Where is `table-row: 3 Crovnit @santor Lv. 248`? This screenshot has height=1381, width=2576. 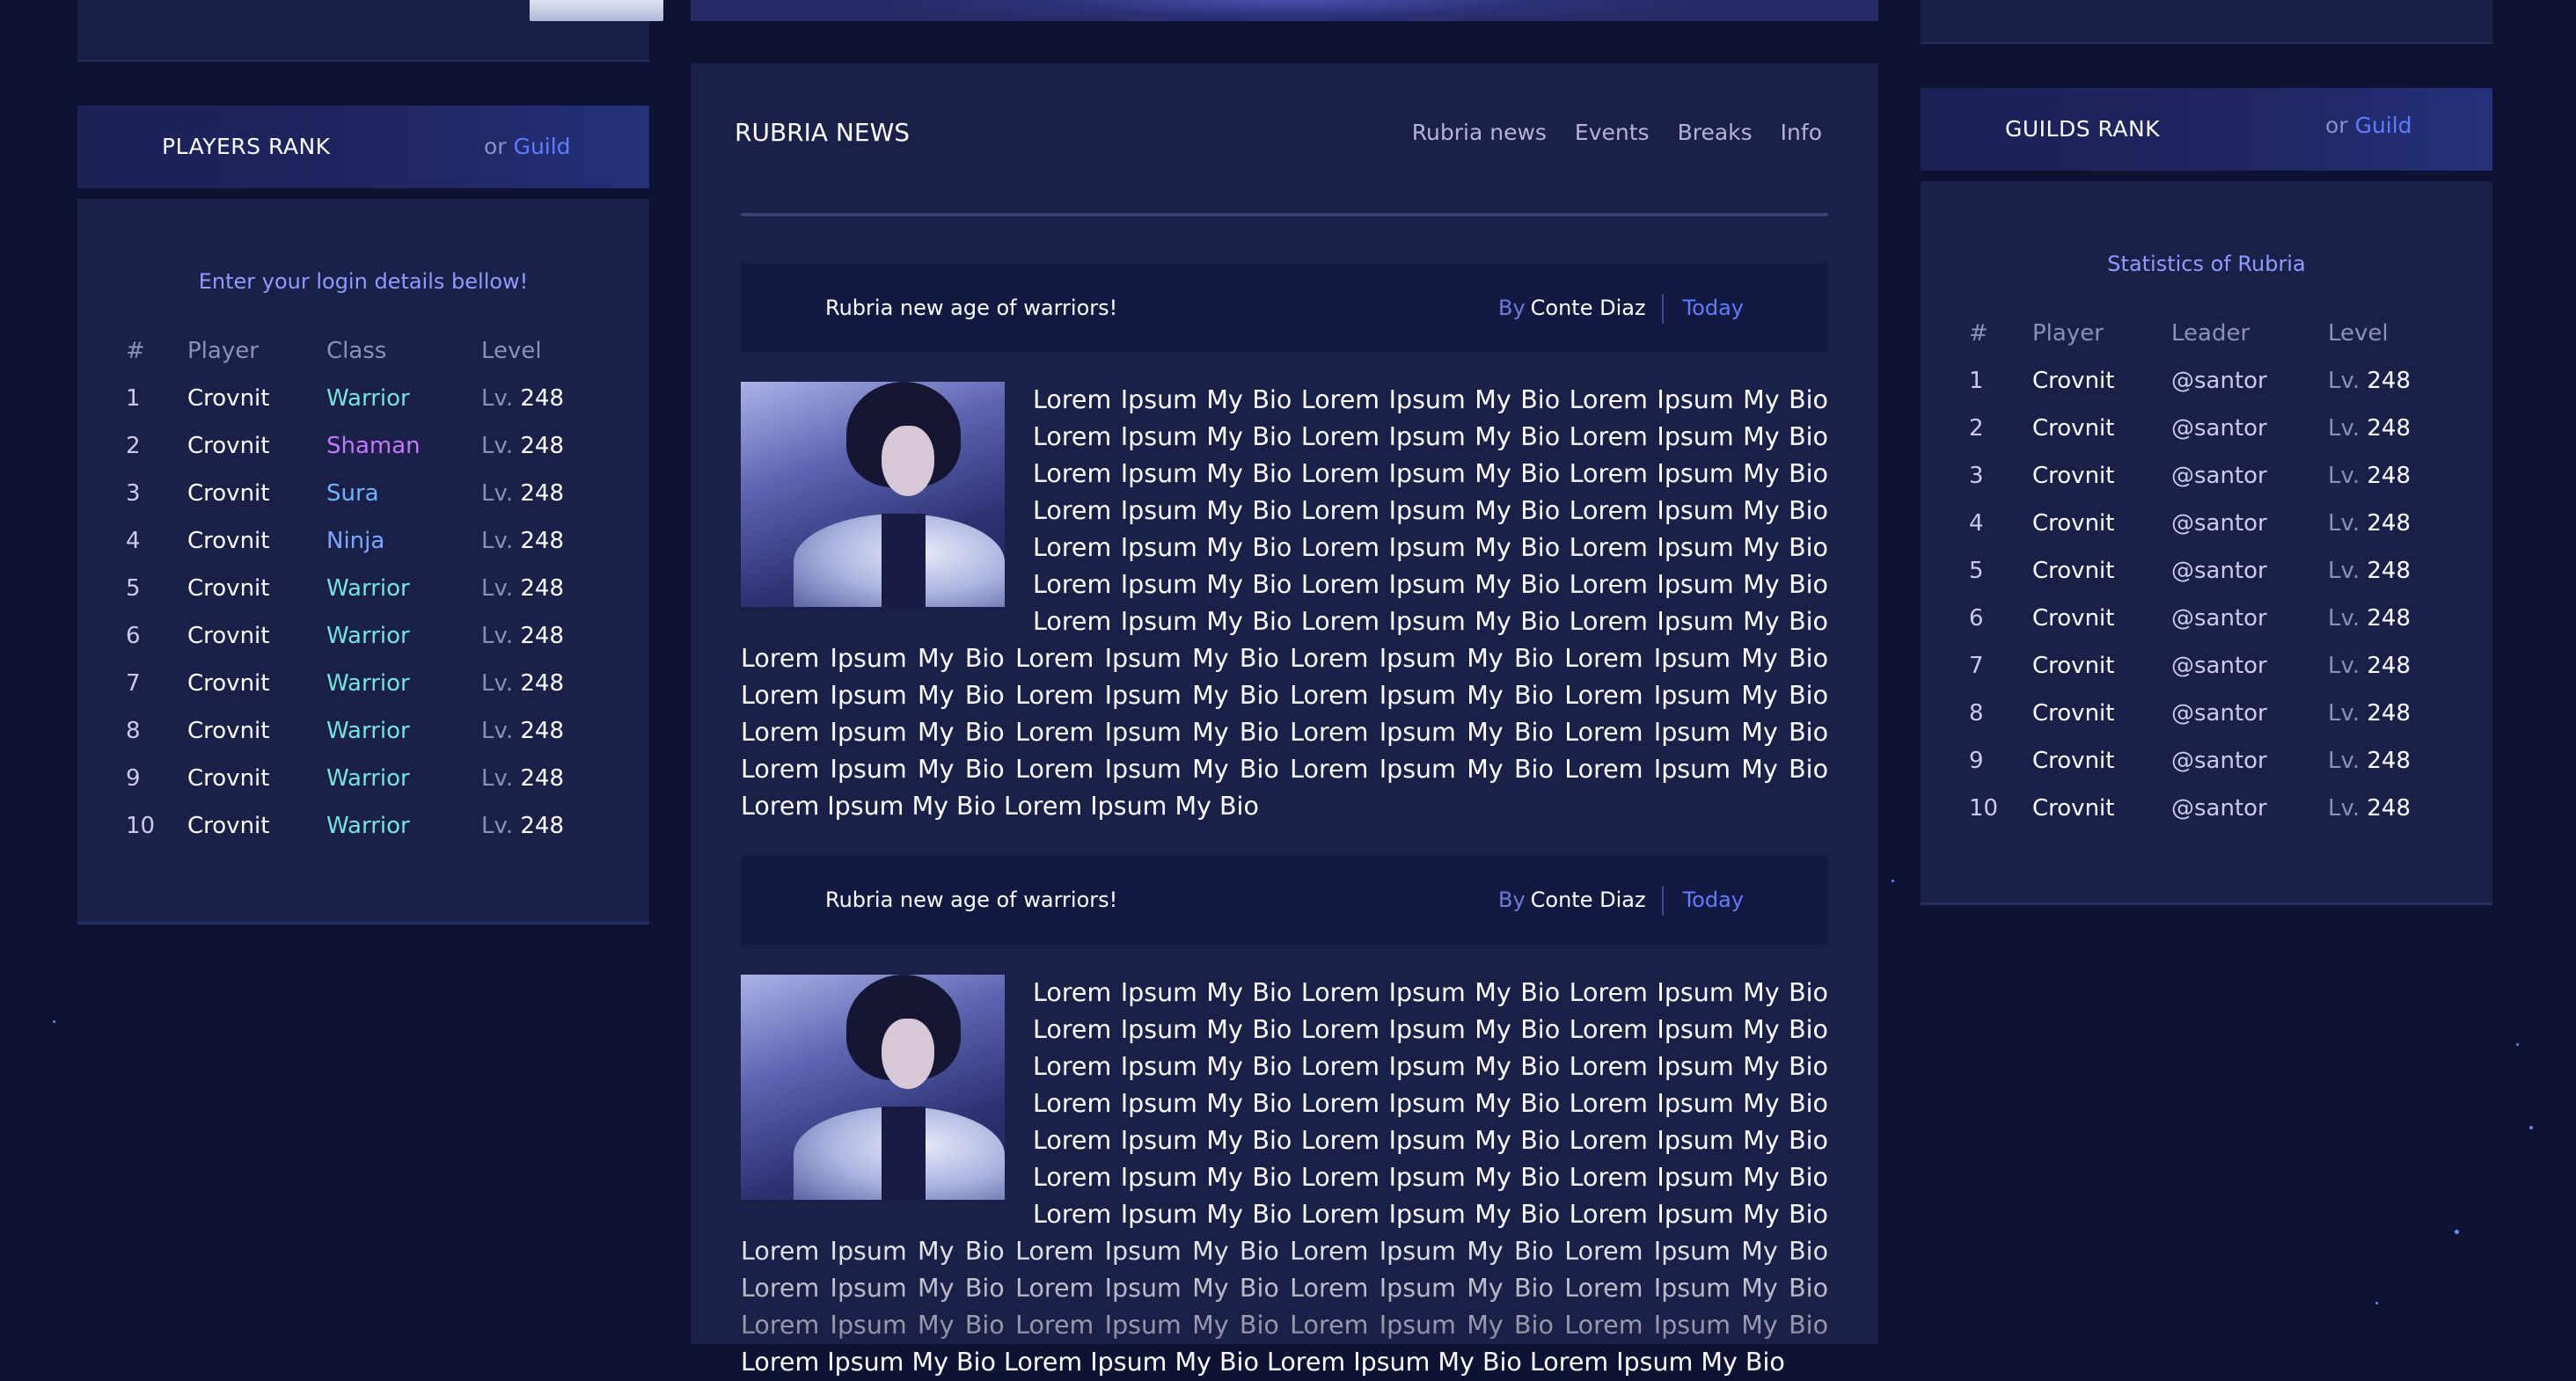
table-row: 3 Crovnit @santor Lv. 248 is located at coordinates (2214, 476).